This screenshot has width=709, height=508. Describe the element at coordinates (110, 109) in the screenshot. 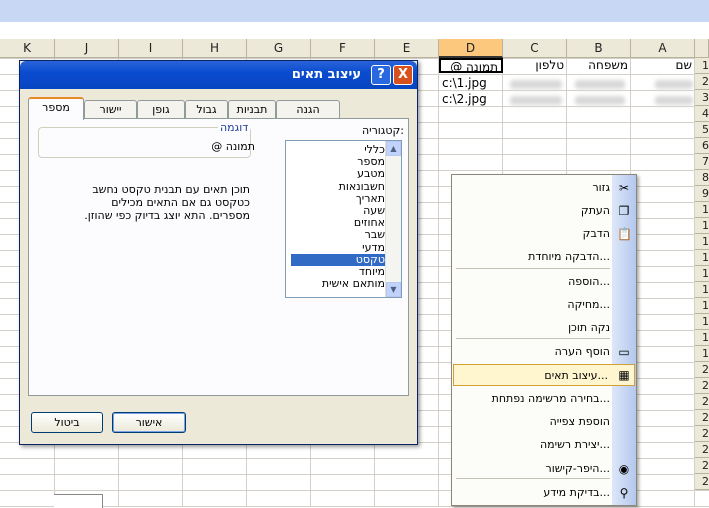

I see `tab-alignment: יישור` at that location.